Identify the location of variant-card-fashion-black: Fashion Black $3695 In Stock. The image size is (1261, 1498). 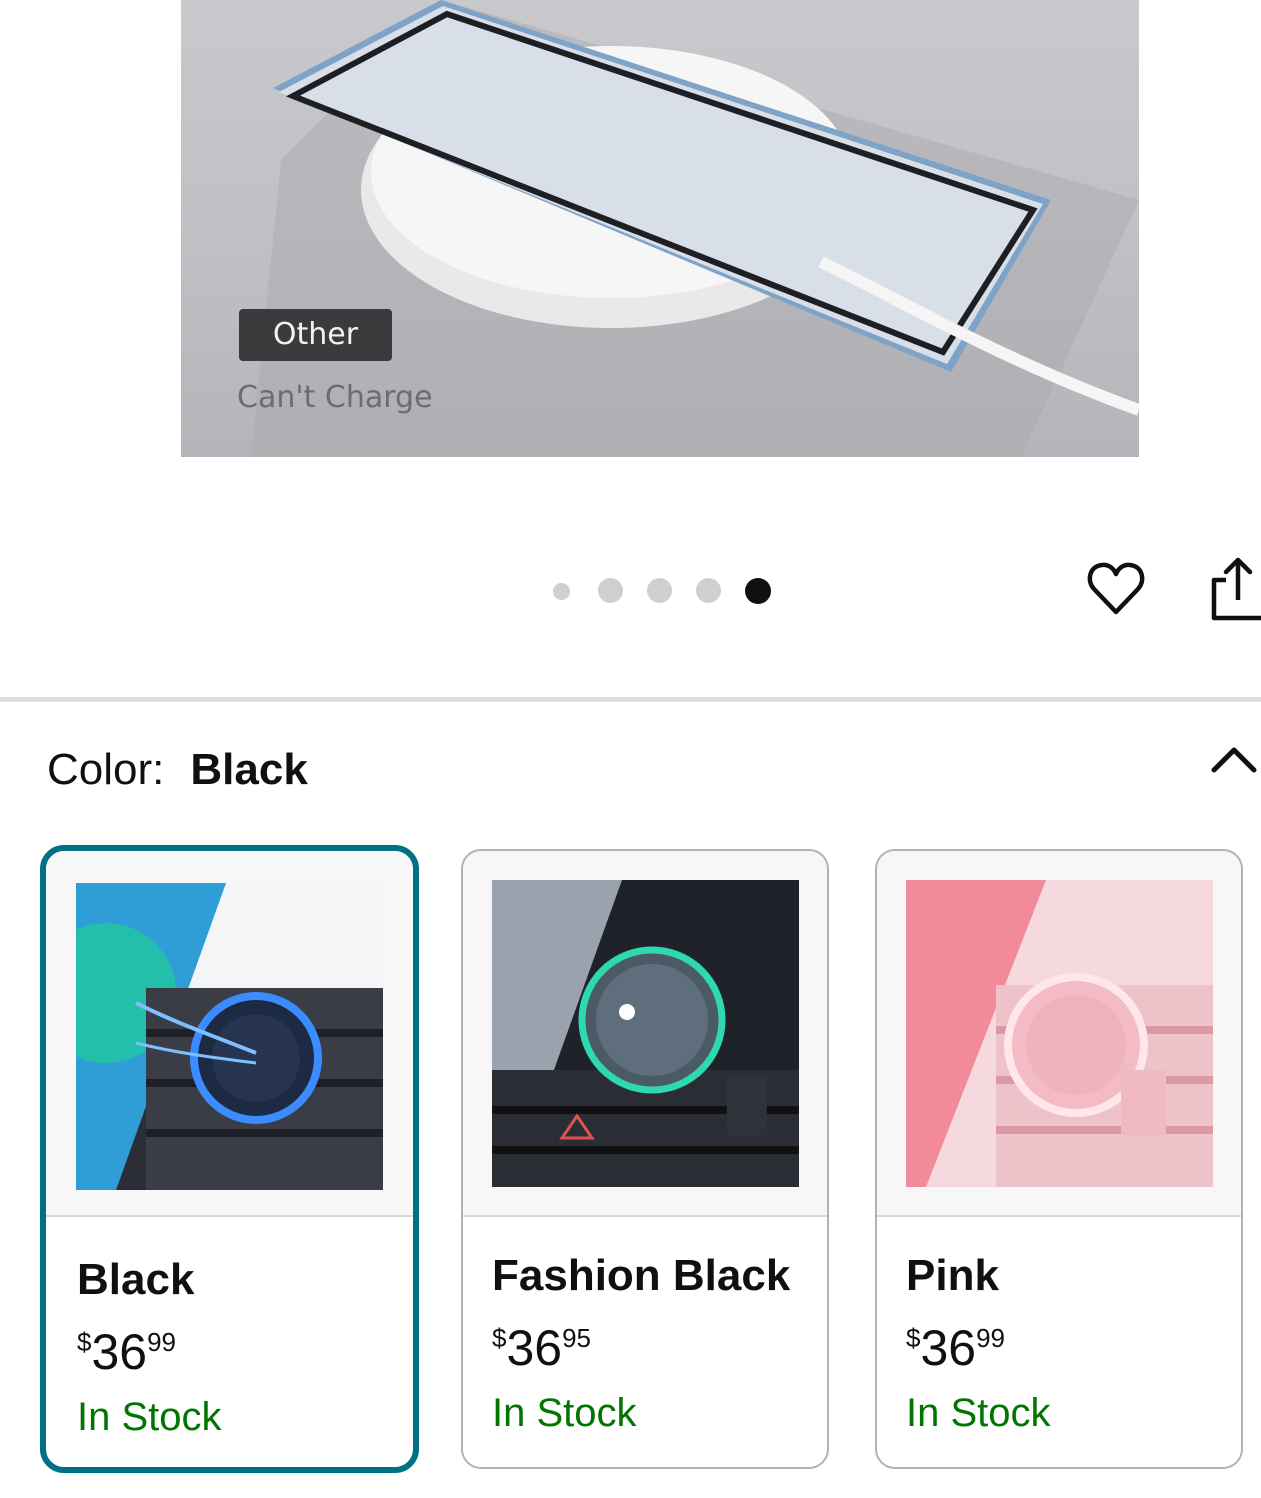
(645, 1159).